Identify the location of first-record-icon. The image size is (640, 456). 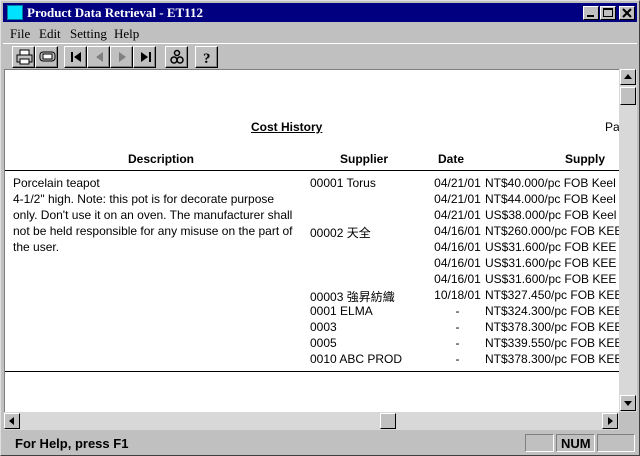
(76, 57).